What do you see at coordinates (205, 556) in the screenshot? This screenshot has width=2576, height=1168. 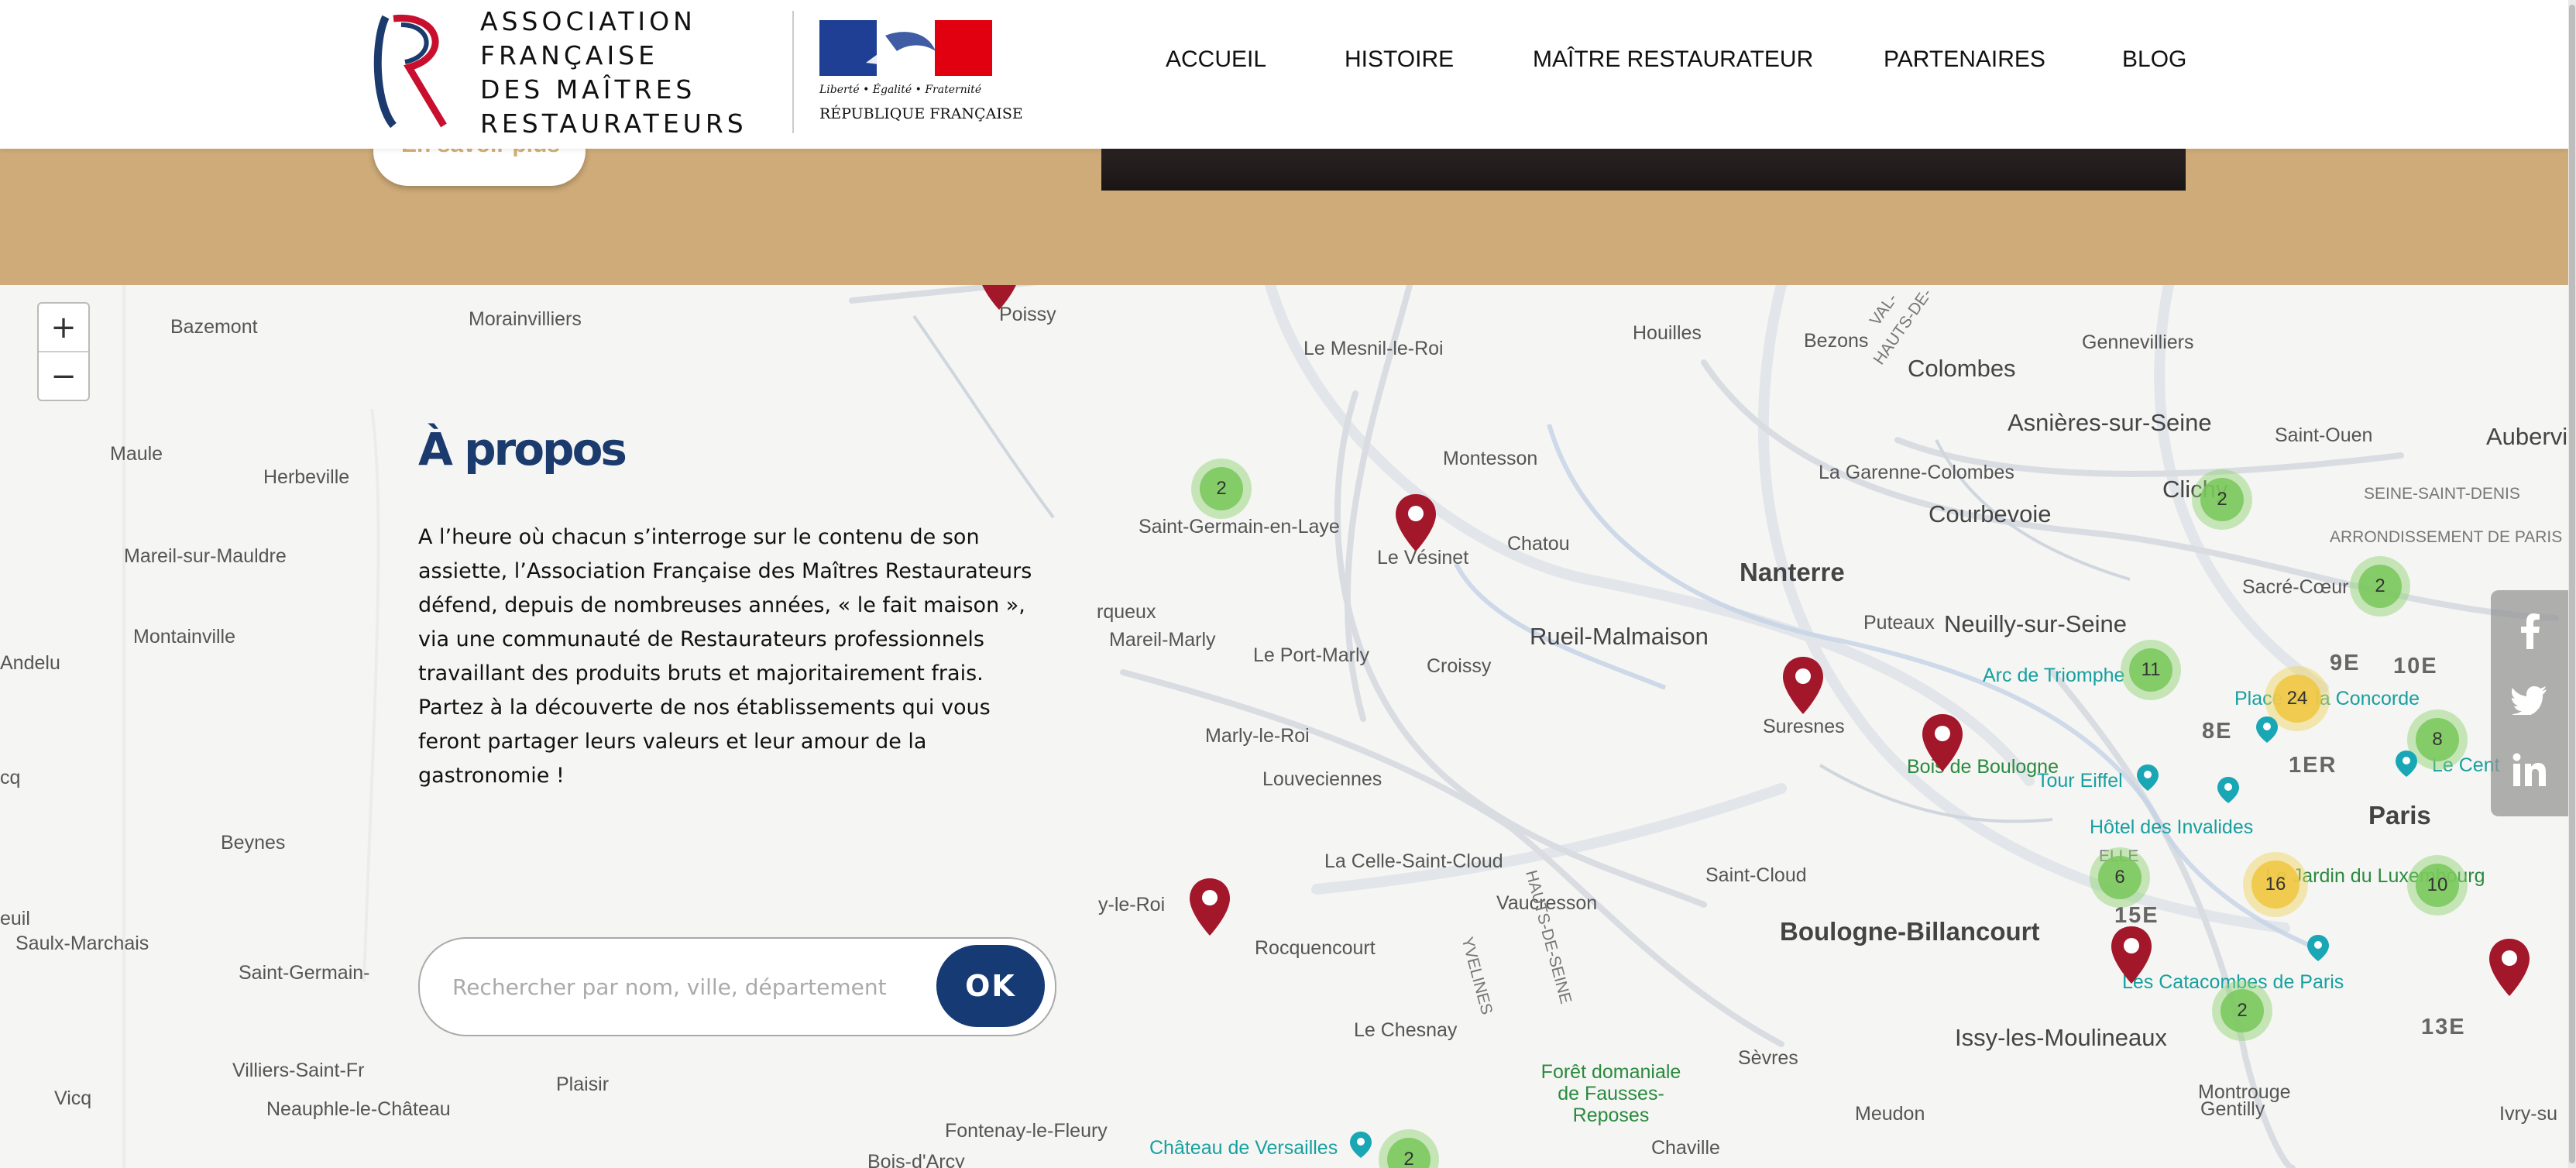 I see `map-place: Mareil-sur-Mauldre` at bounding box center [205, 556].